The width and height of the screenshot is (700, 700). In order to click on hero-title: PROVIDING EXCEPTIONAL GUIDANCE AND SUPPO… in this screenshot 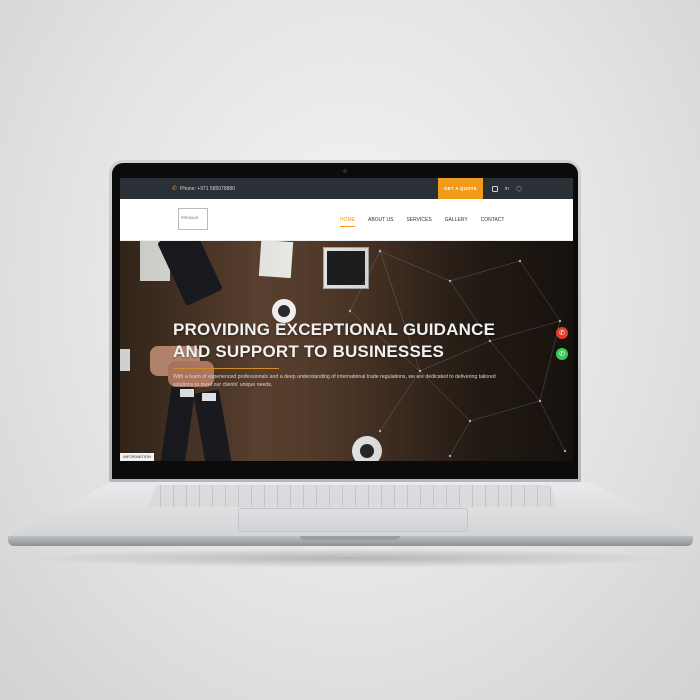, I will do `click(334, 340)`.